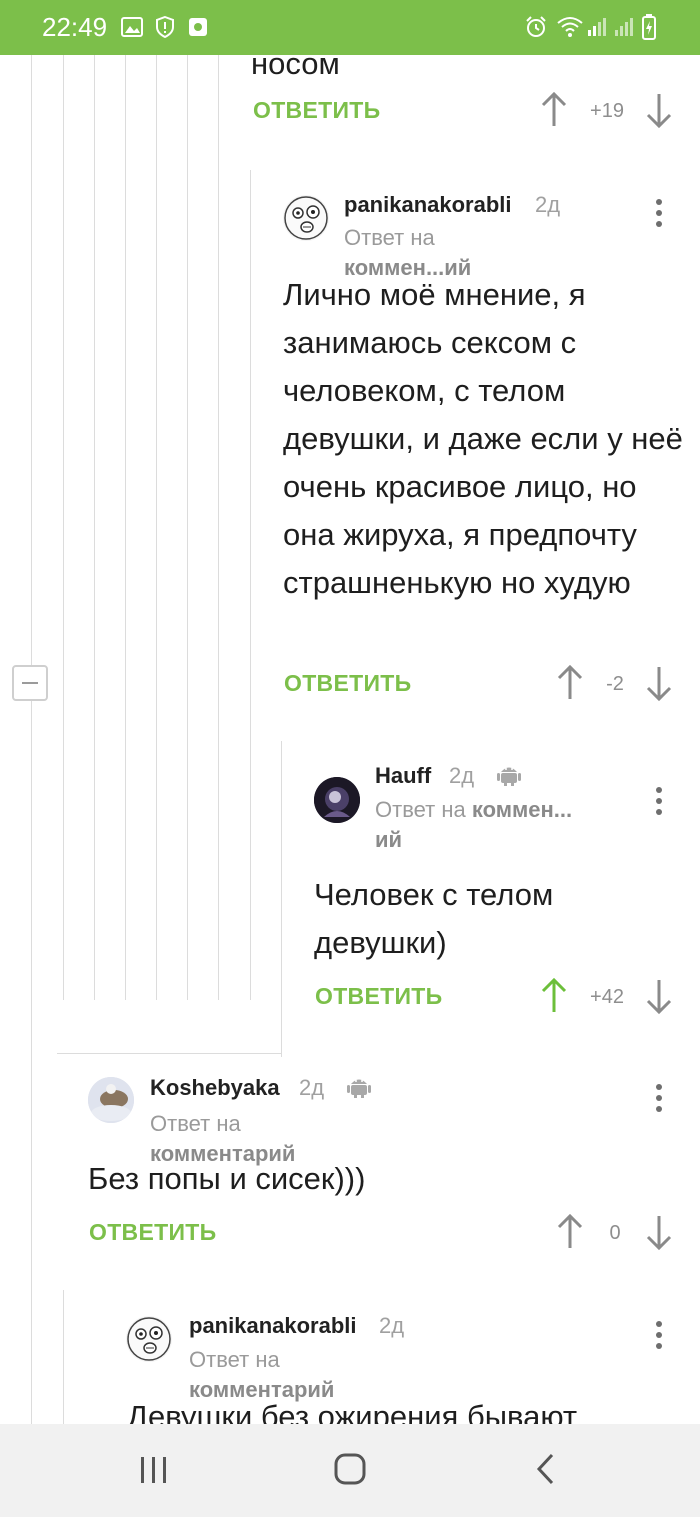 Image resolution: width=700 pixels, height=1517 pixels. What do you see at coordinates (607, 111) in the screenshot?
I see `comment-score: +19` at bounding box center [607, 111].